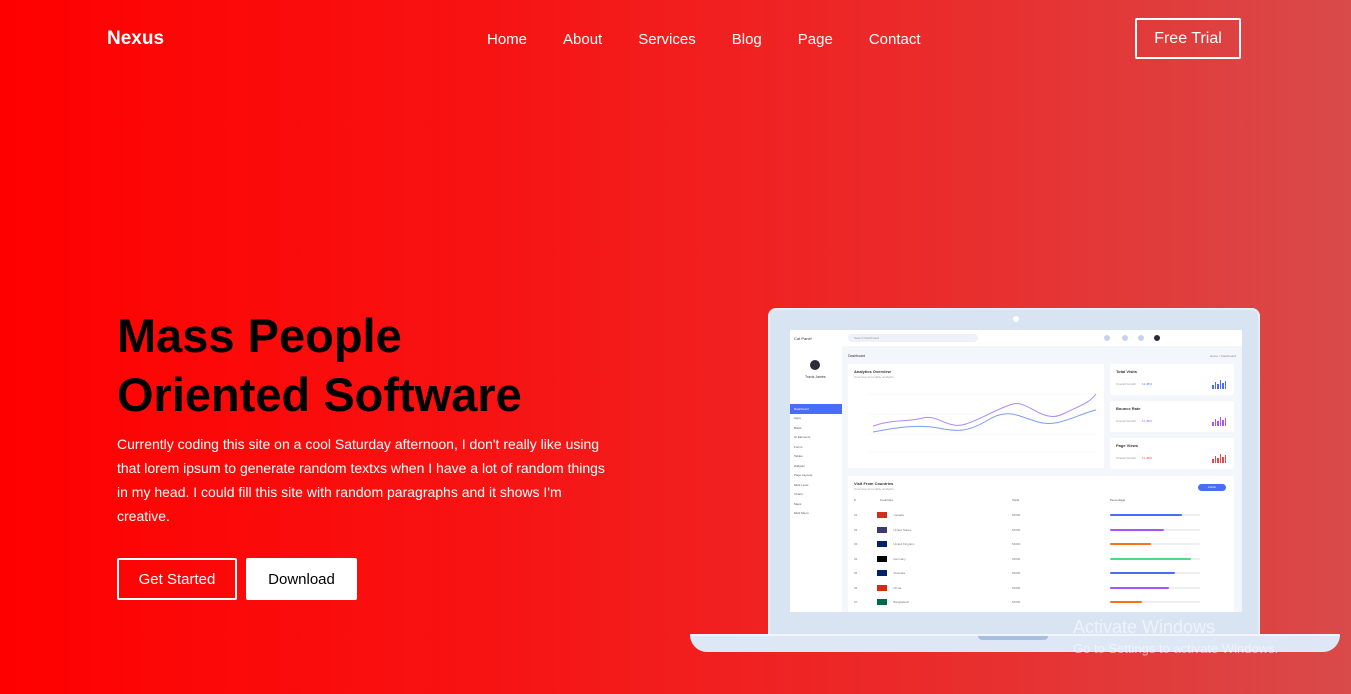  Describe the element at coordinates (874, 483) in the screenshot. I see `visits-title: Visit From Countries` at that location.